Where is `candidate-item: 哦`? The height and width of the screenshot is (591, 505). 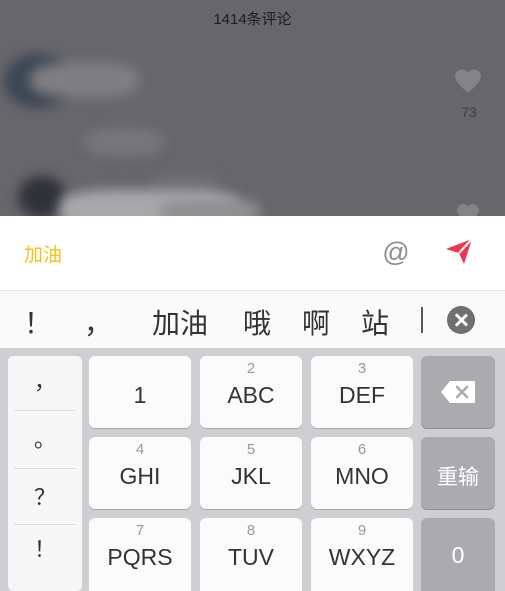
candidate-item: 哦 is located at coordinates (257, 322).